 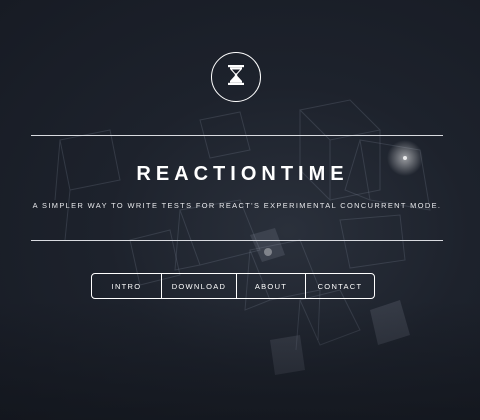 I want to click on site-title: REACTIONTIME, so click(x=242, y=174).